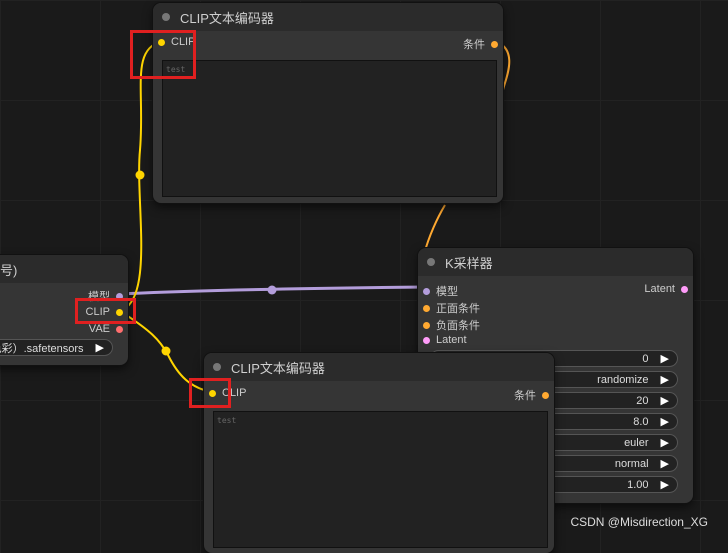  I want to click on scheduler-value: normal, so click(631, 463).